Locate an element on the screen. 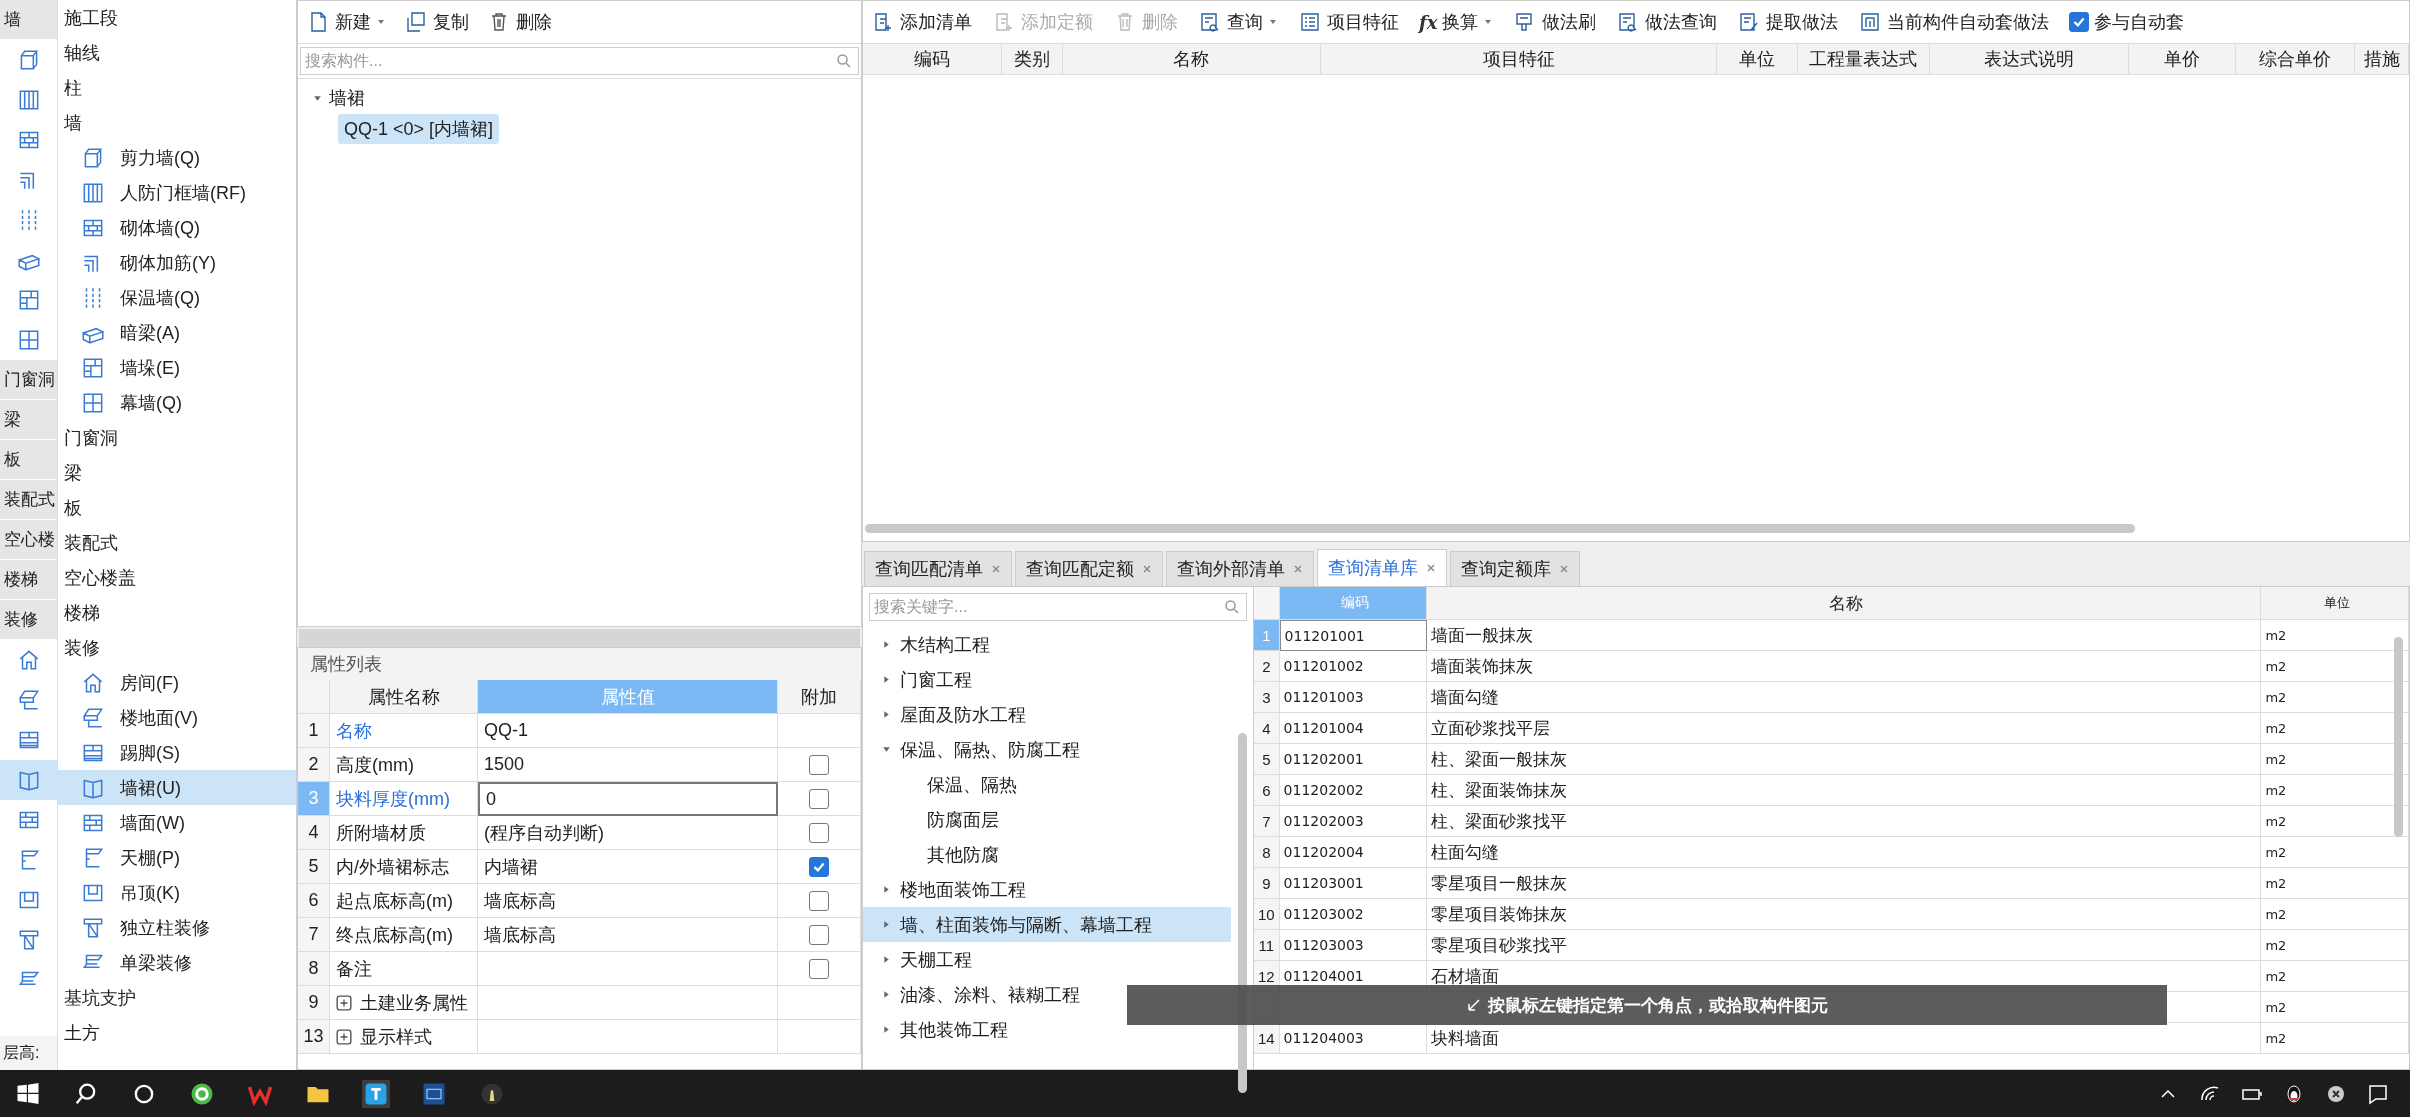  tree-item: 其他装饰工程 is located at coordinates (1047, 1029).